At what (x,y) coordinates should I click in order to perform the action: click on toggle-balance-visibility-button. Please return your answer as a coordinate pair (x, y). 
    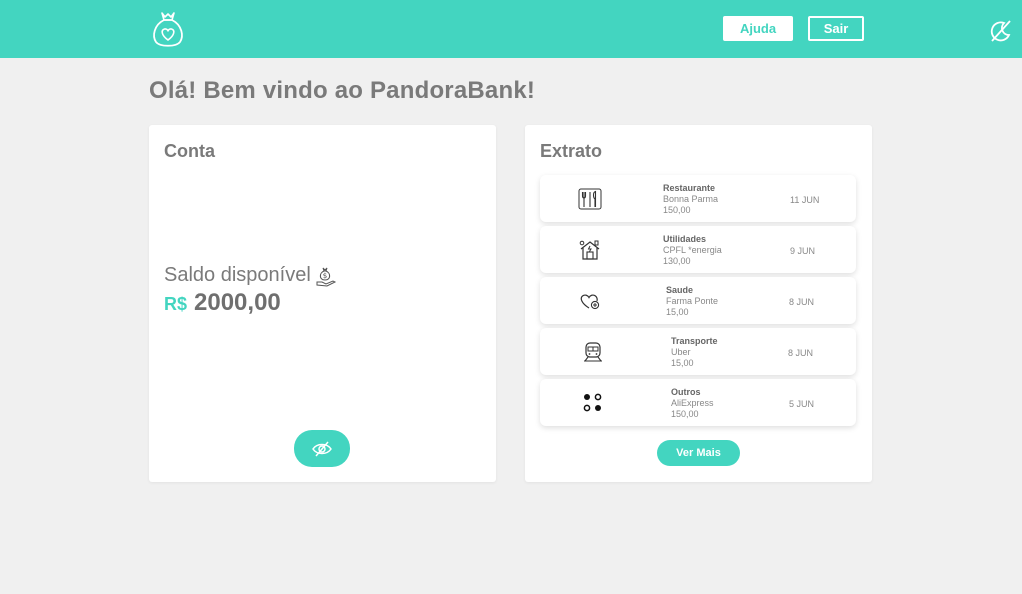
    Looking at the image, I should click on (322, 448).